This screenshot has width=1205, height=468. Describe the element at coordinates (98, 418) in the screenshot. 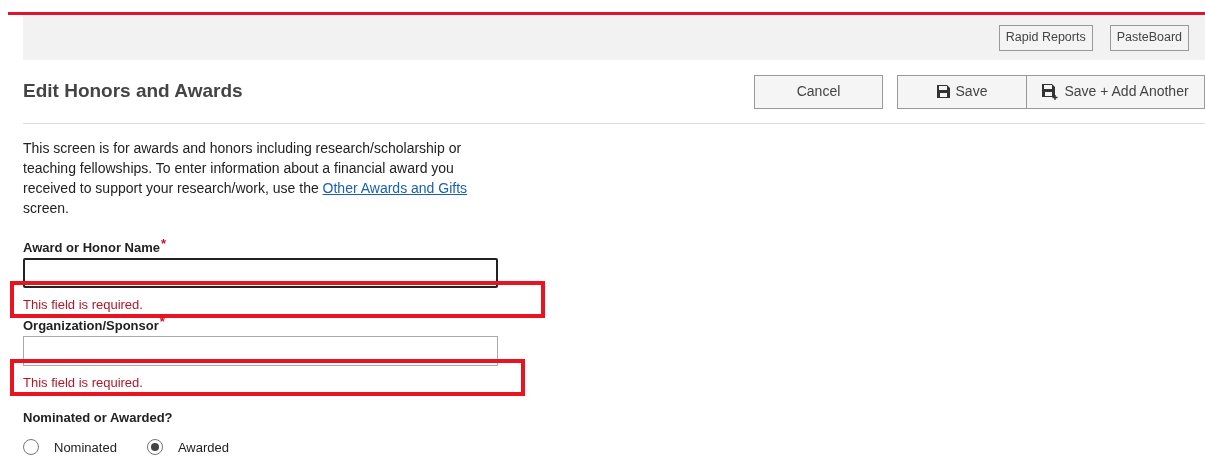

I see `question-label: Nominated or Awarded?` at that location.